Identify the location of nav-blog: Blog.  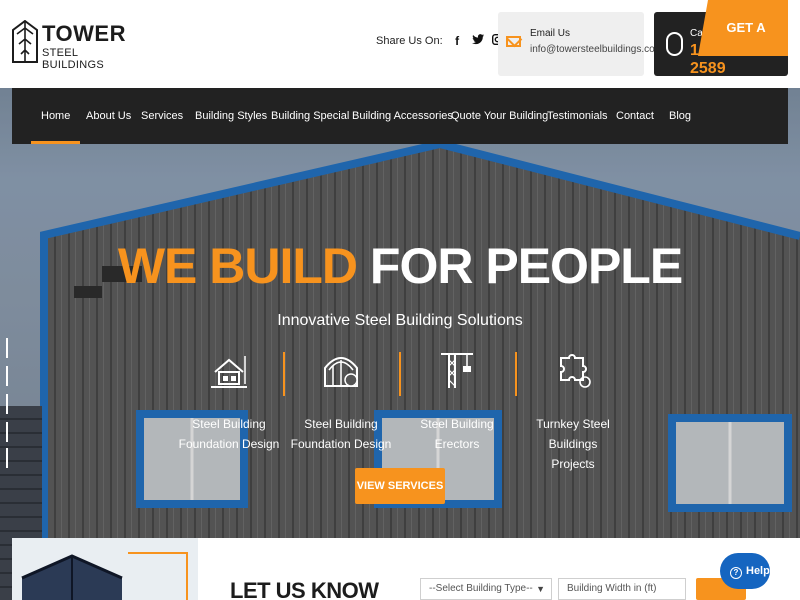
(680, 116).